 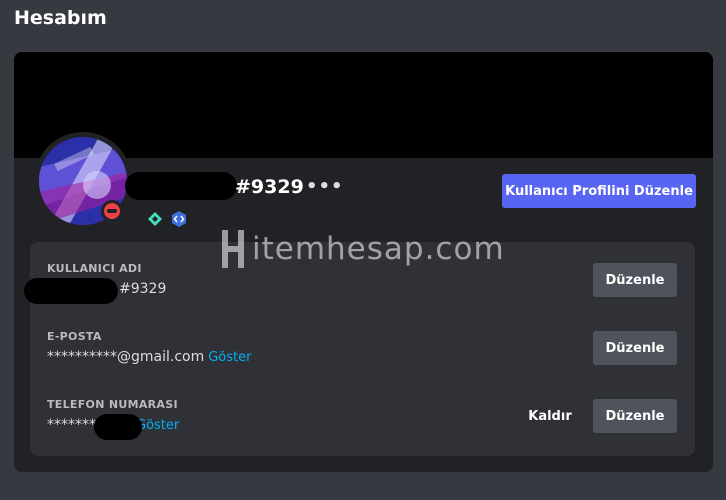 What do you see at coordinates (83, 181) in the screenshot?
I see `avatar-container` at bounding box center [83, 181].